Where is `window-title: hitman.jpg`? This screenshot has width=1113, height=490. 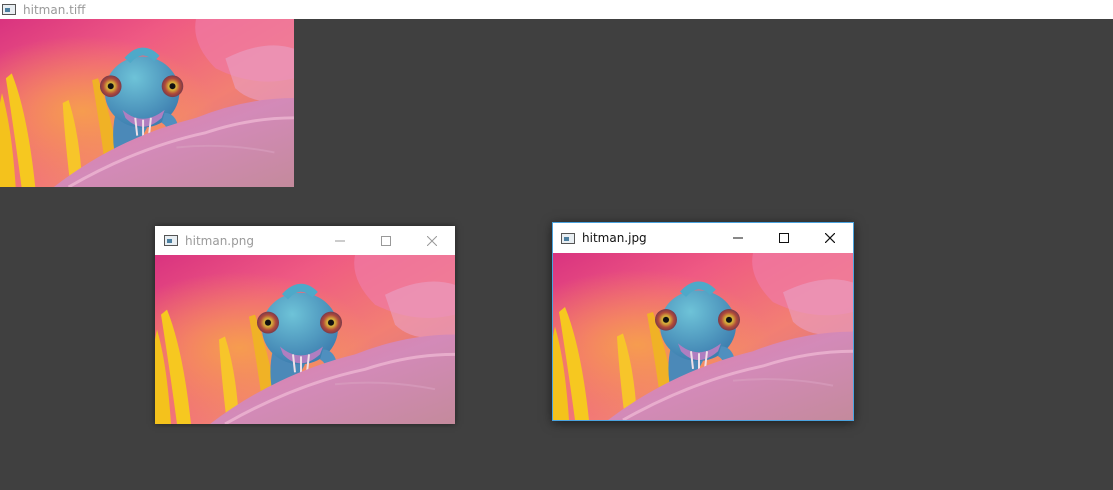
window-title: hitman.jpg is located at coordinates (614, 238).